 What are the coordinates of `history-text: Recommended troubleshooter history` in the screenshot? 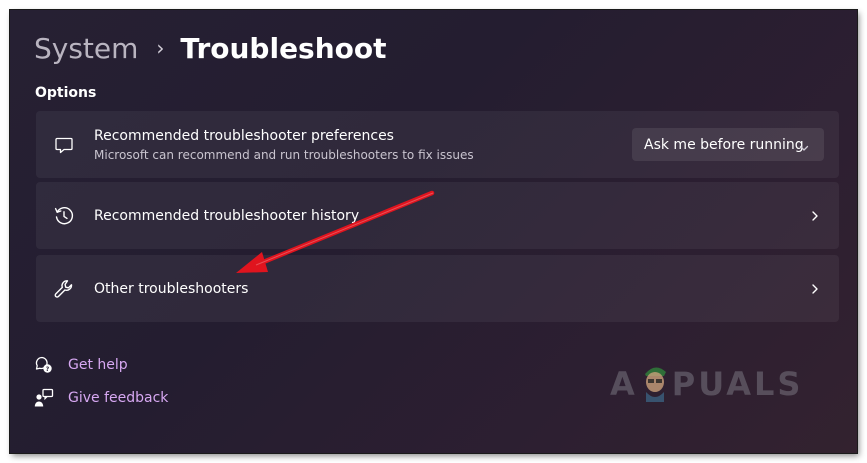 It's located at (226, 216).